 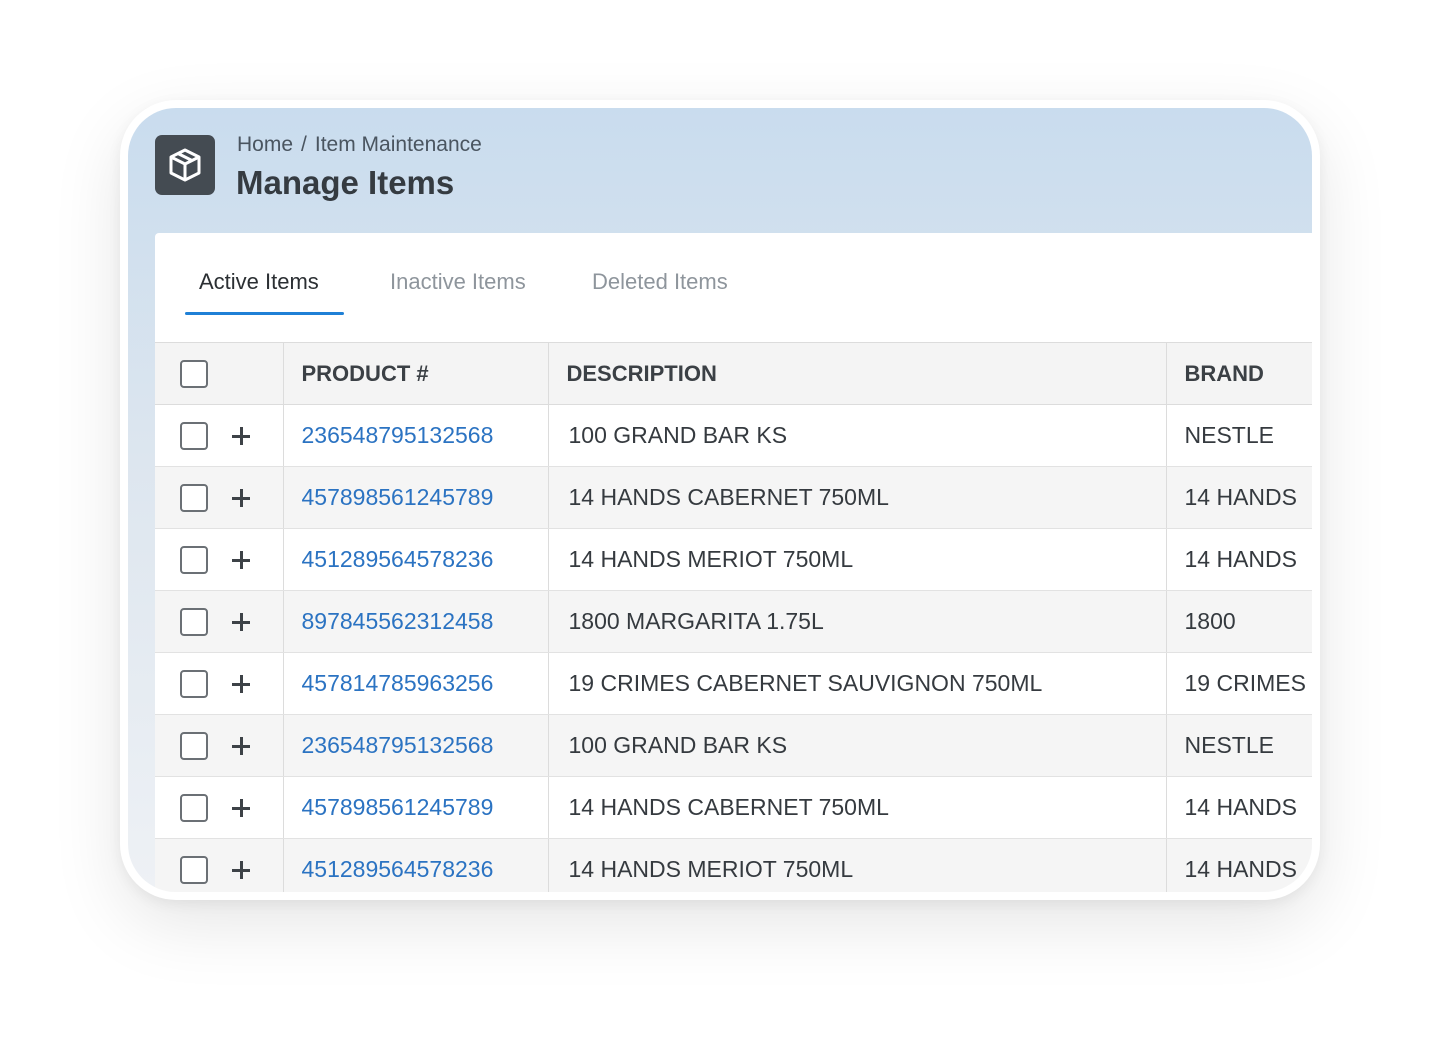 I want to click on column-header-product: PRODUCT #, so click(x=415, y=373).